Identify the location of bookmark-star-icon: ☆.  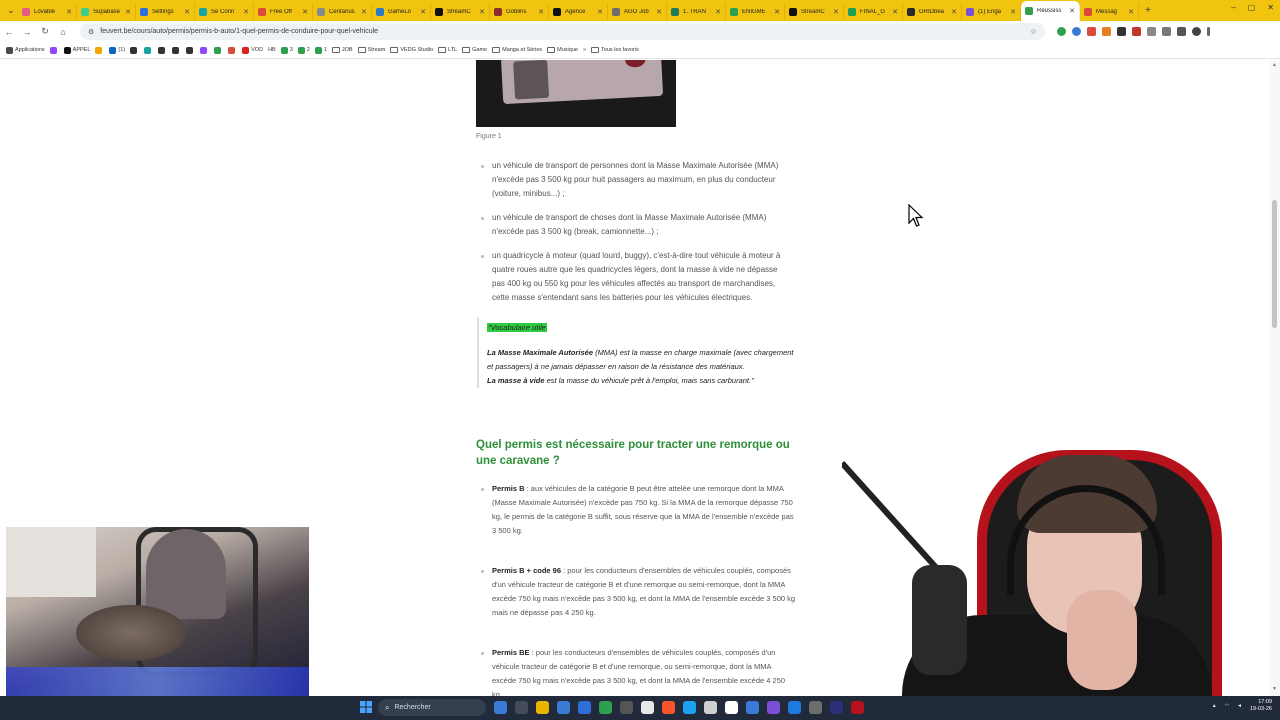
(1033, 31).